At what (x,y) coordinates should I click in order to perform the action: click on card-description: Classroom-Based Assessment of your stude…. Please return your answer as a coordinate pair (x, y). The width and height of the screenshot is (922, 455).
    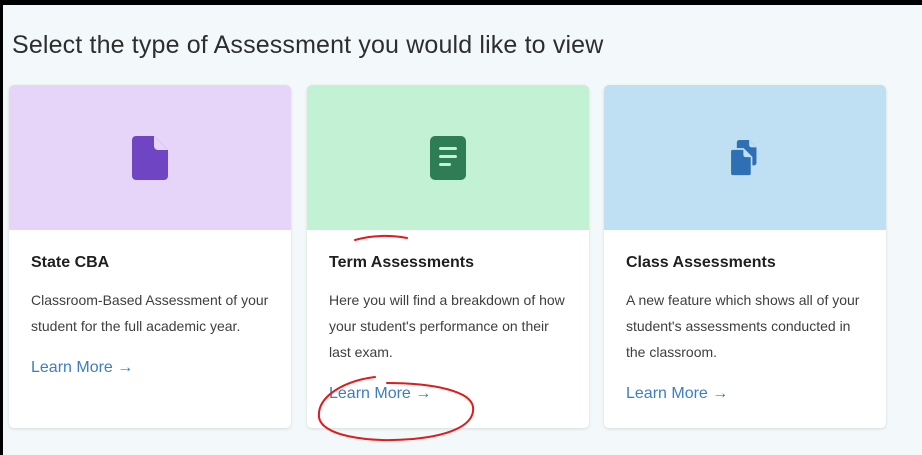
    Looking at the image, I should click on (150, 313).